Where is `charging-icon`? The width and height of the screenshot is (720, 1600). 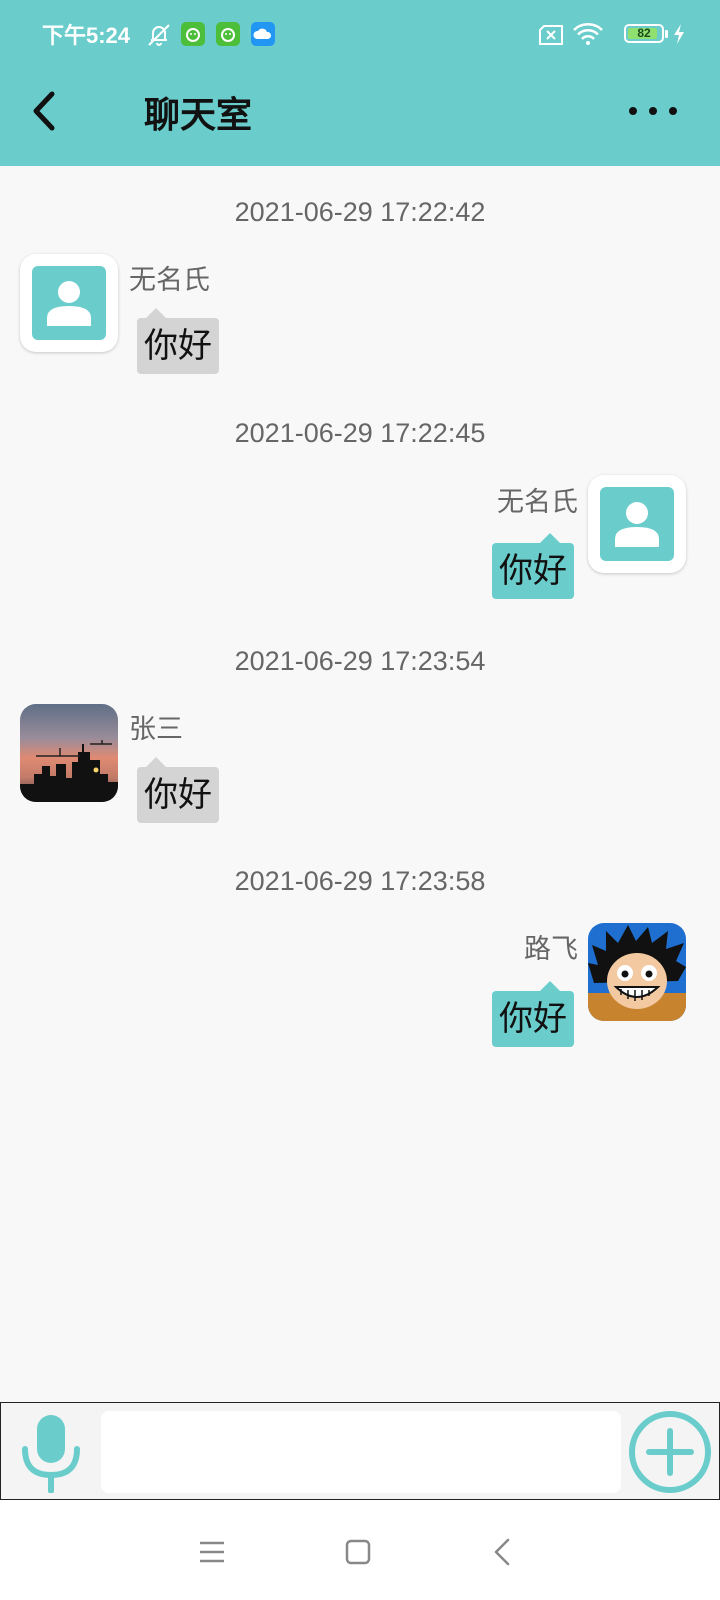 charging-icon is located at coordinates (679, 34).